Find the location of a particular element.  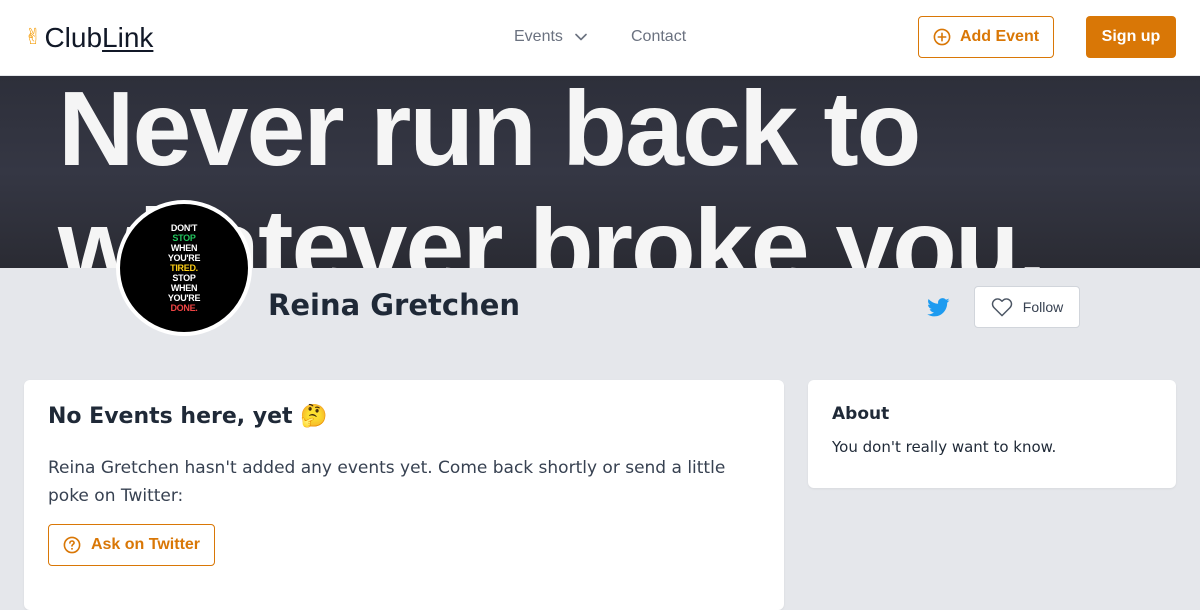

about-title: About is located at coordinates (861, 414).